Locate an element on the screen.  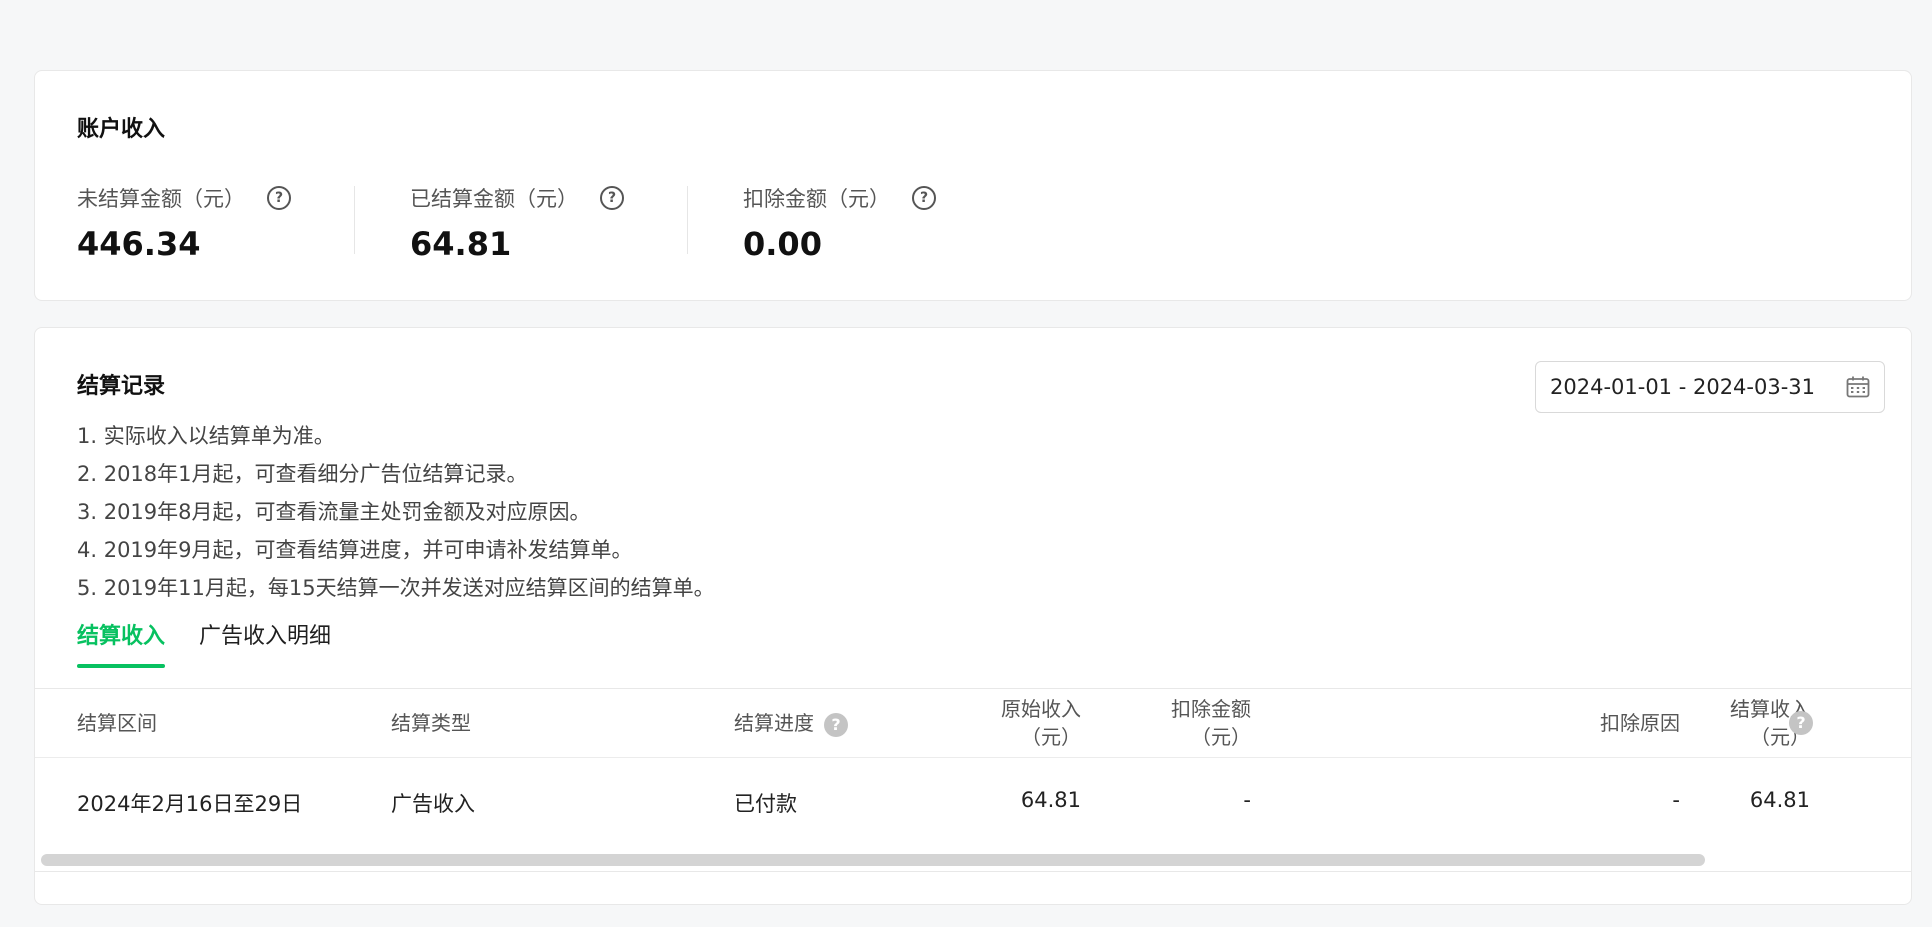
tab-ad-income-detail: 广告收入明细 is located at coordinates (265, 643).